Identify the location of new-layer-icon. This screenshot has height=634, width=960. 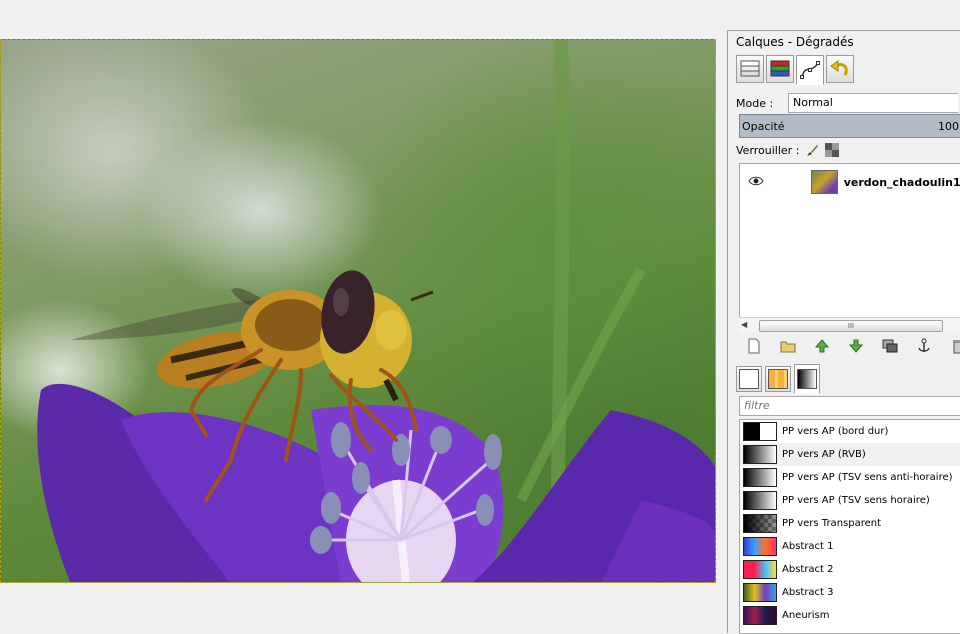
(754, 346).